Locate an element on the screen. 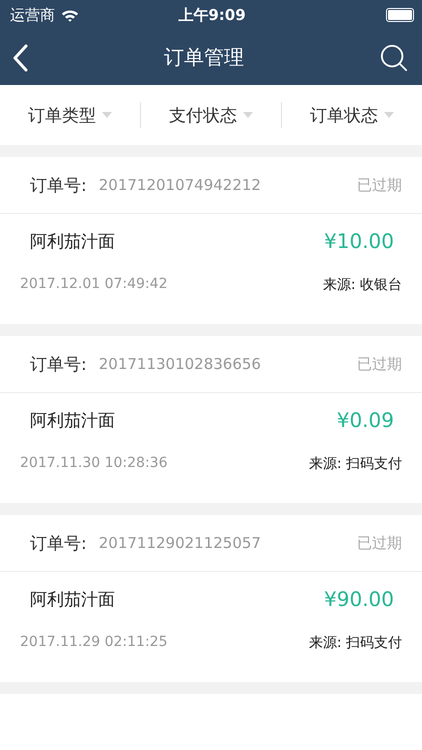 Image resolution: width=422 pixels, height=750 pixels. order-time: 2017.11.30 10:28:36 is located at coordinates (94, 463).